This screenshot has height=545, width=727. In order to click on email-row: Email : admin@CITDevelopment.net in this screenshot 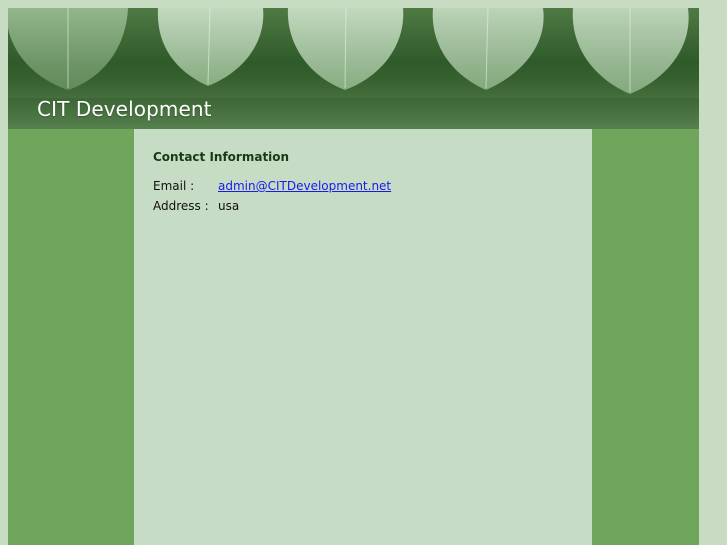, I will do `click(272, 186)`.